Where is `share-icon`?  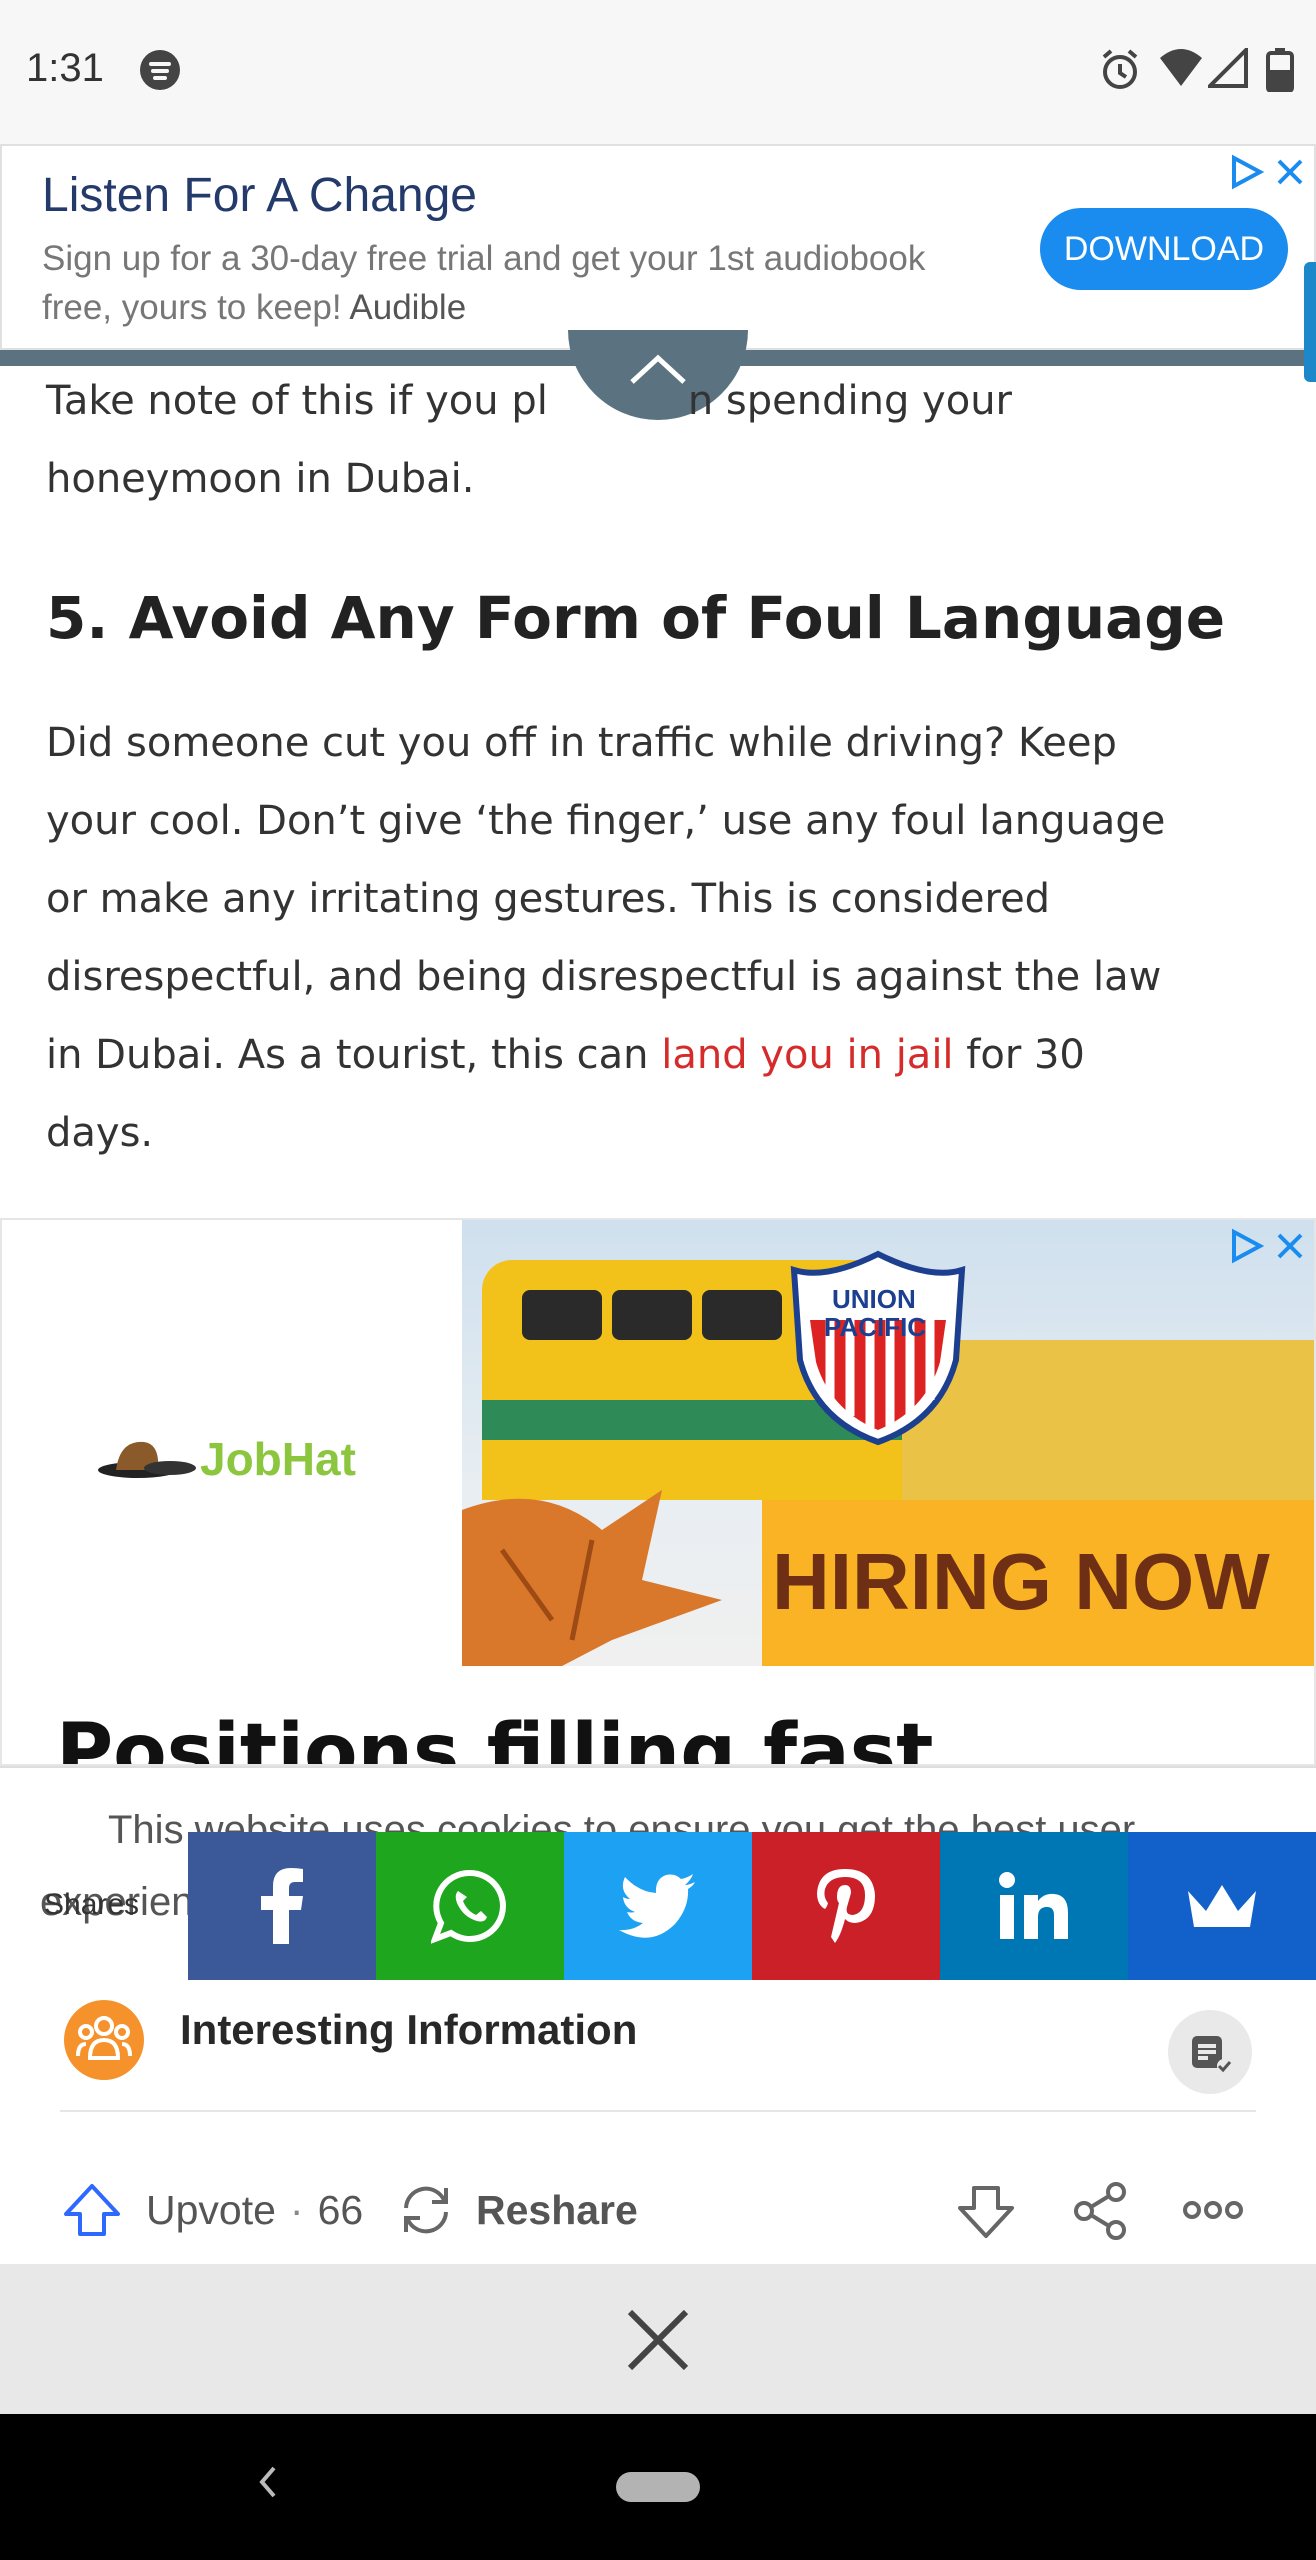 share-icon is located at coordinates (1100, 2211).